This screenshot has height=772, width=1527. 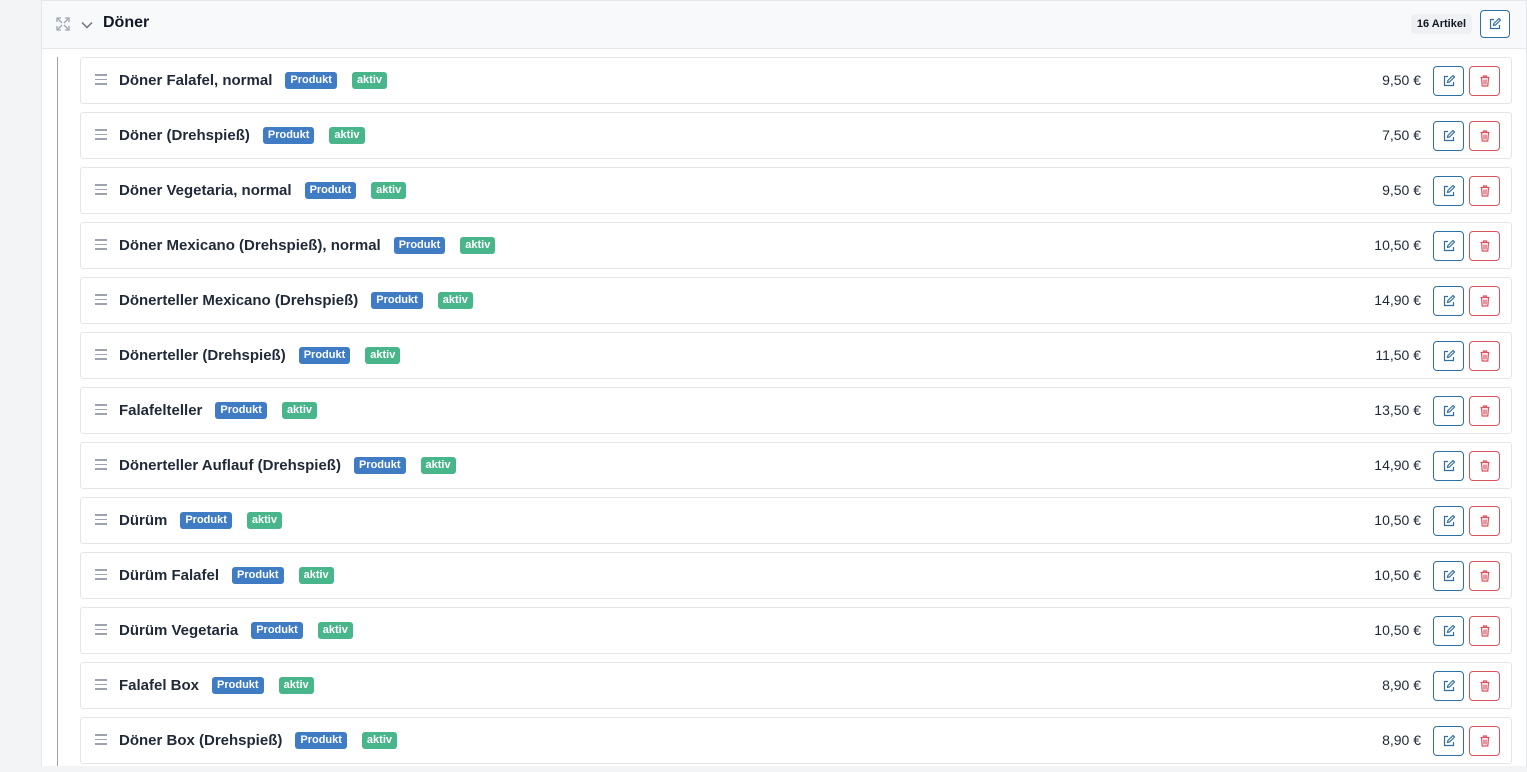 What do you see at coordinates (796, 685) in the screenshot?
I see `list-item: Falafel Box Produkt aktiv 8,90 €` at bounding box center [796, 685].